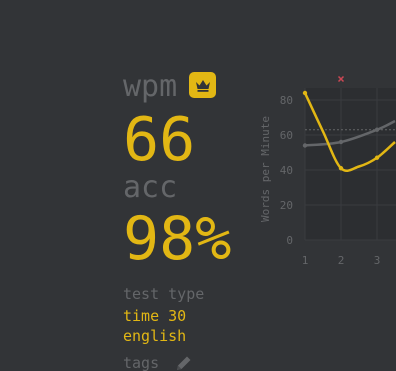  I want to click on chart-y-tick-label: 40, so click(286, 170).